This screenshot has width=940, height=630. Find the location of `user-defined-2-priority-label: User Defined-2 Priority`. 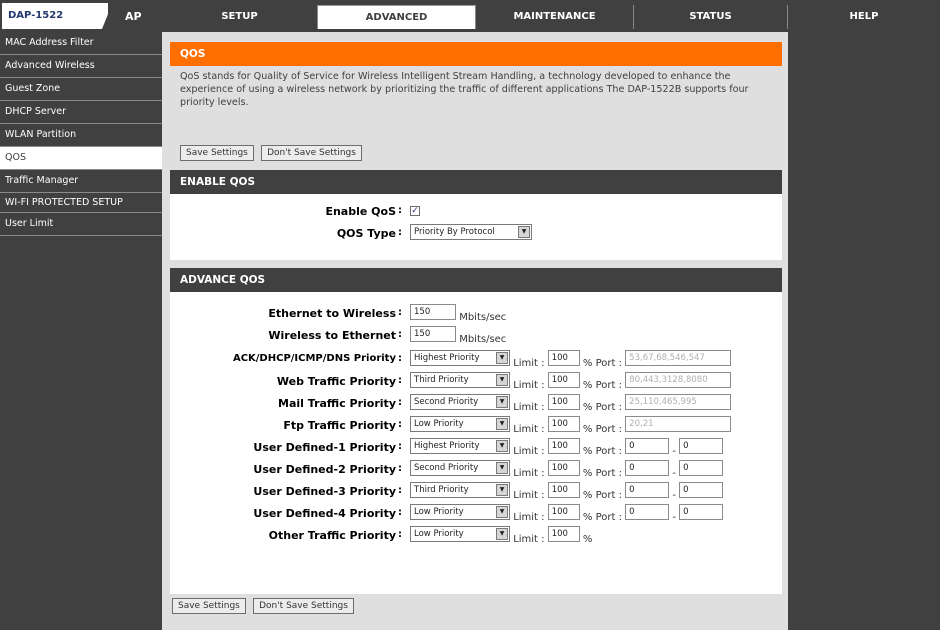

user-defined-2-priority-label: User Defined-2 Priority is located at coordinates (324, 469).